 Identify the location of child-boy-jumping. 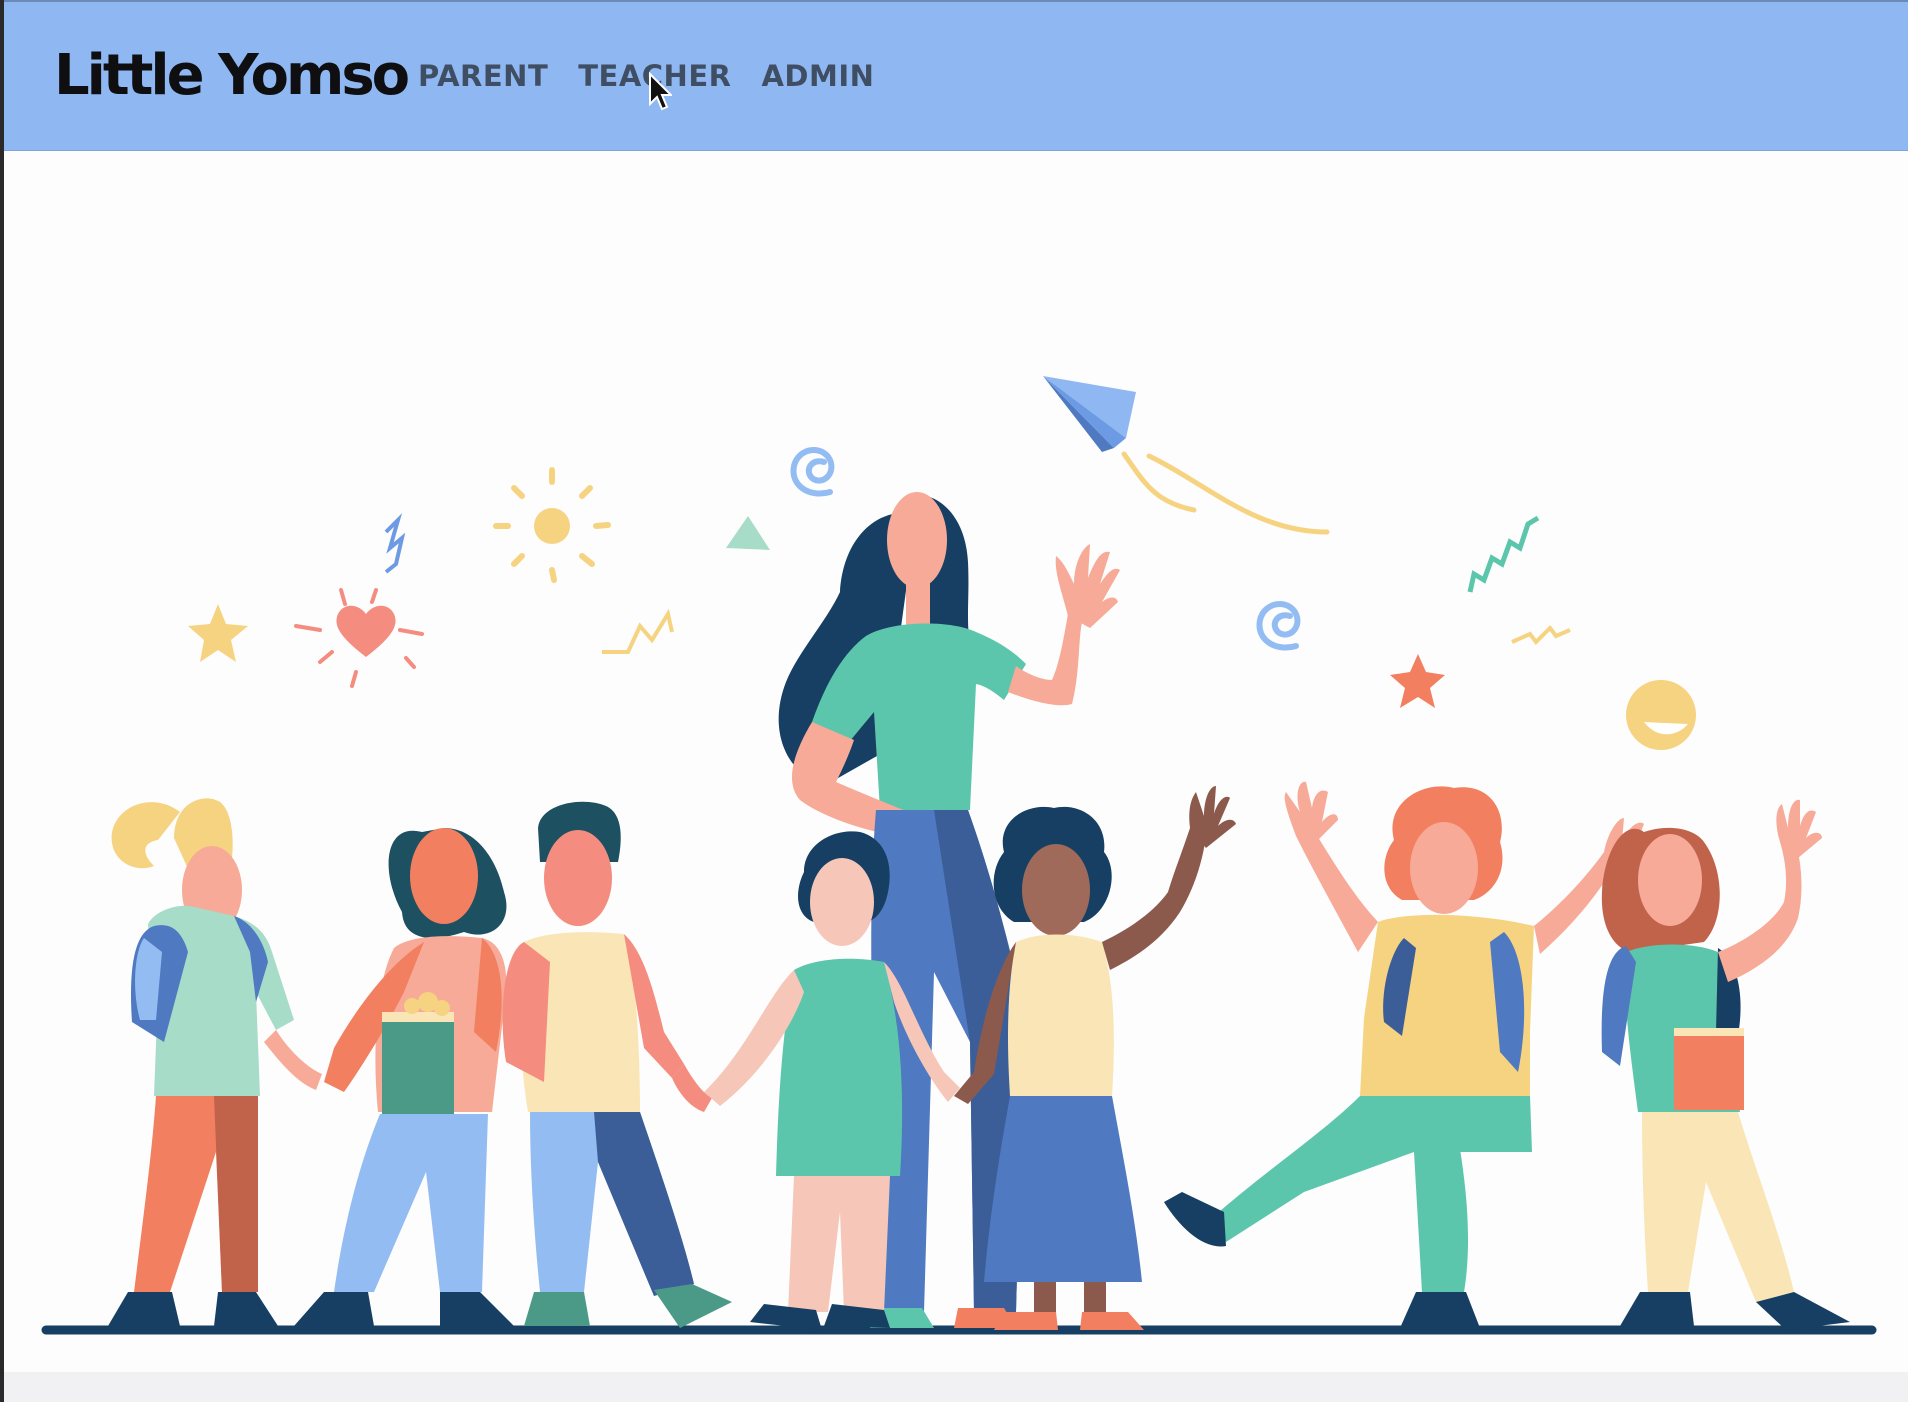
(1409, 1054).